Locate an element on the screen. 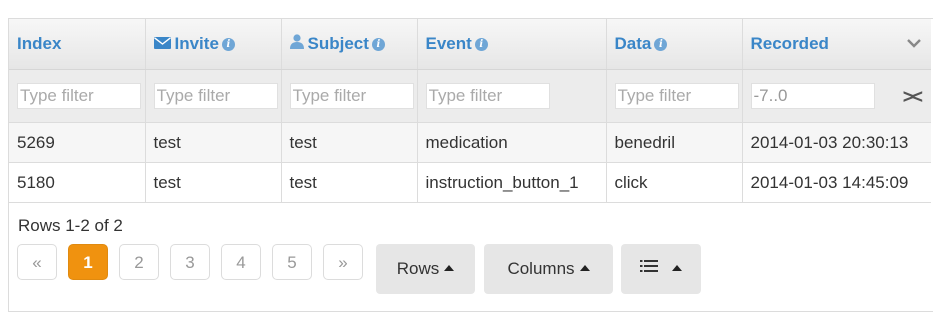 The height and width of the screenshot is (315, 945). sort-descending-icon is located at coordinates (914, 40).